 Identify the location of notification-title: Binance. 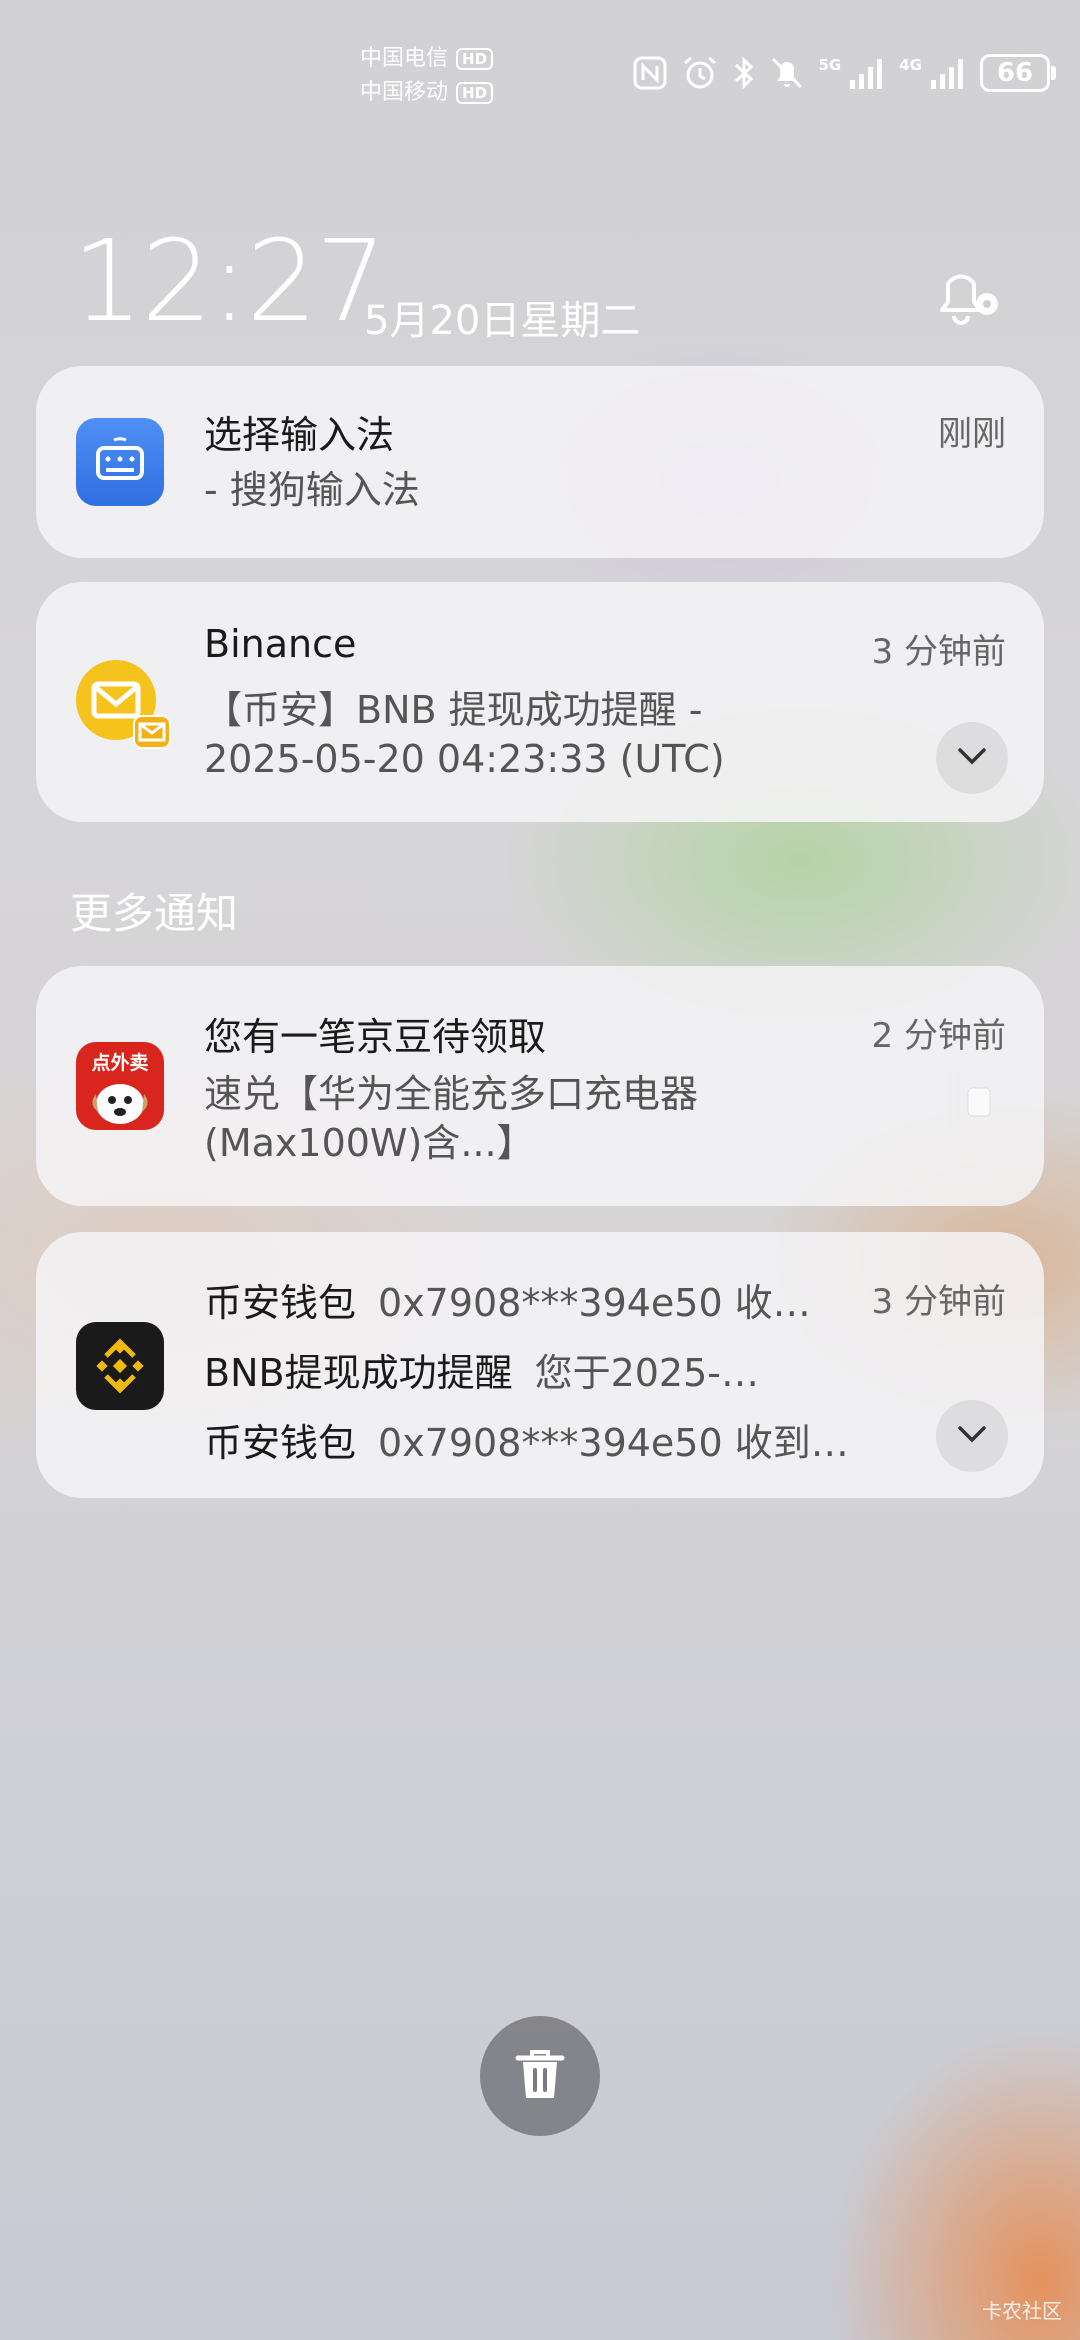
(280, 644).